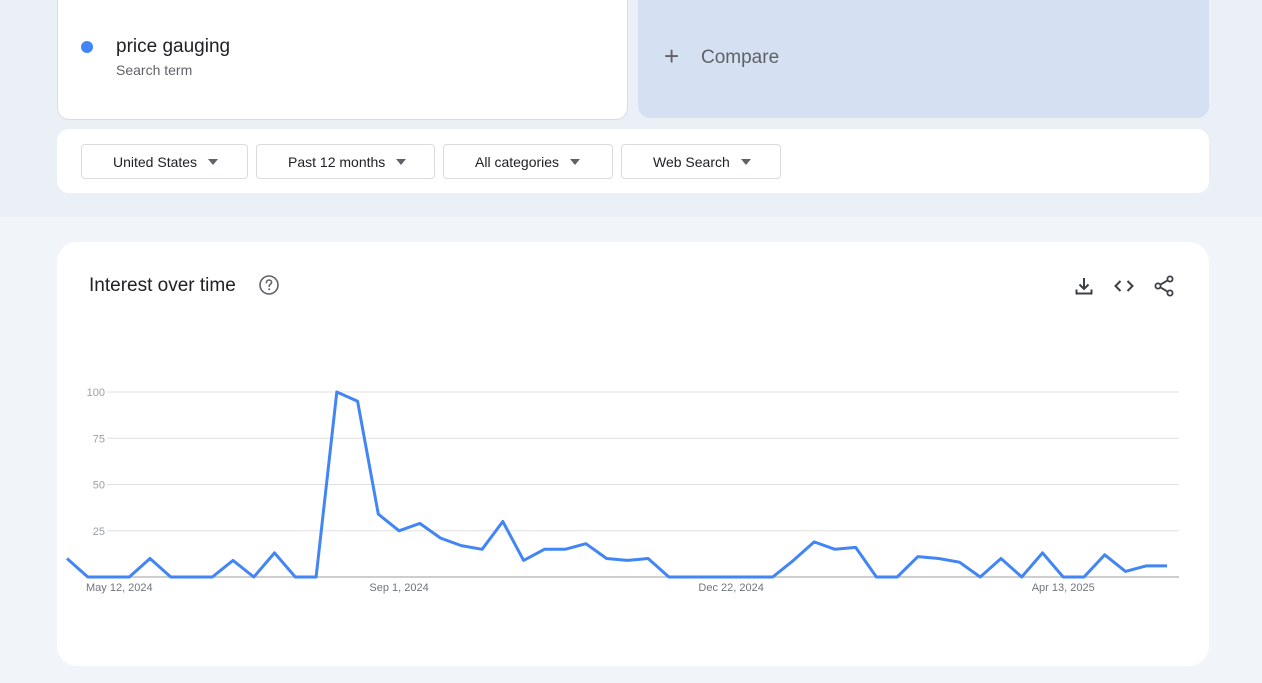 The image size is (1262, 683). What do you see at coordinates (672, 56) in the screenshot?
I see `plus-icon: +` at bounding box center [672, 56].